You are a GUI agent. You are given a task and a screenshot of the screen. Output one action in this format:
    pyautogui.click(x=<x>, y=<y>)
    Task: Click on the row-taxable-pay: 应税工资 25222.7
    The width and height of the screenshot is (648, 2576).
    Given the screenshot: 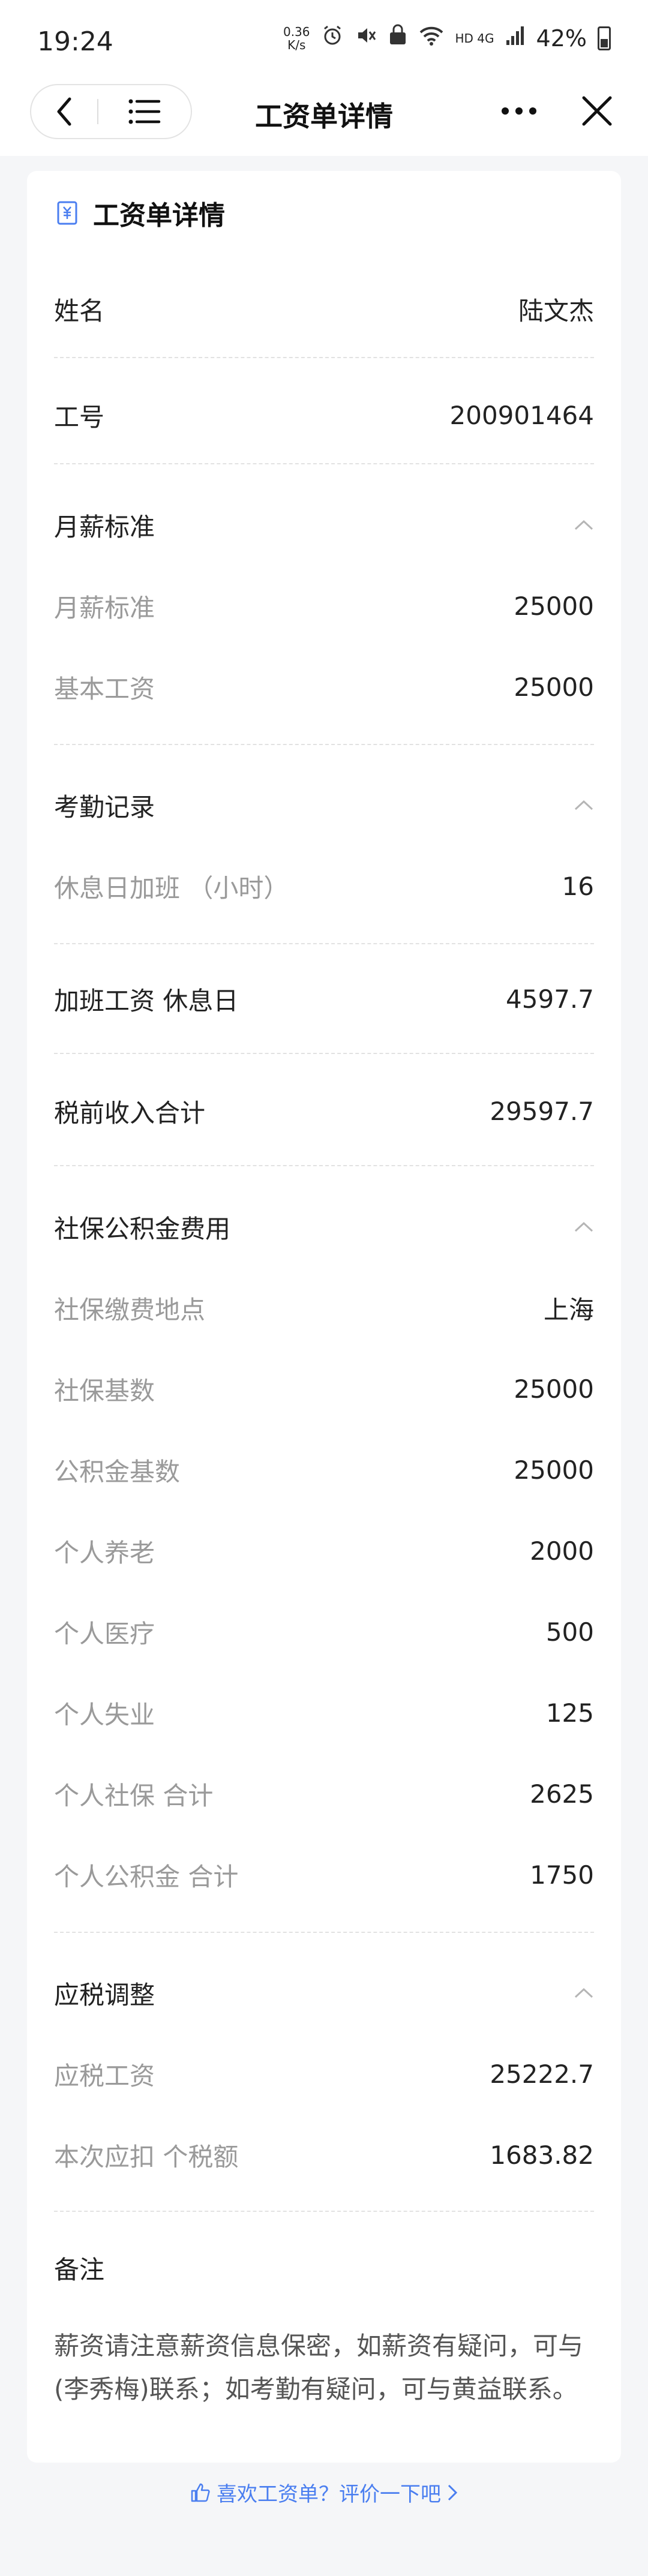 What is the action you would take?
    pyautogui.click(x=324, y=2074)
    